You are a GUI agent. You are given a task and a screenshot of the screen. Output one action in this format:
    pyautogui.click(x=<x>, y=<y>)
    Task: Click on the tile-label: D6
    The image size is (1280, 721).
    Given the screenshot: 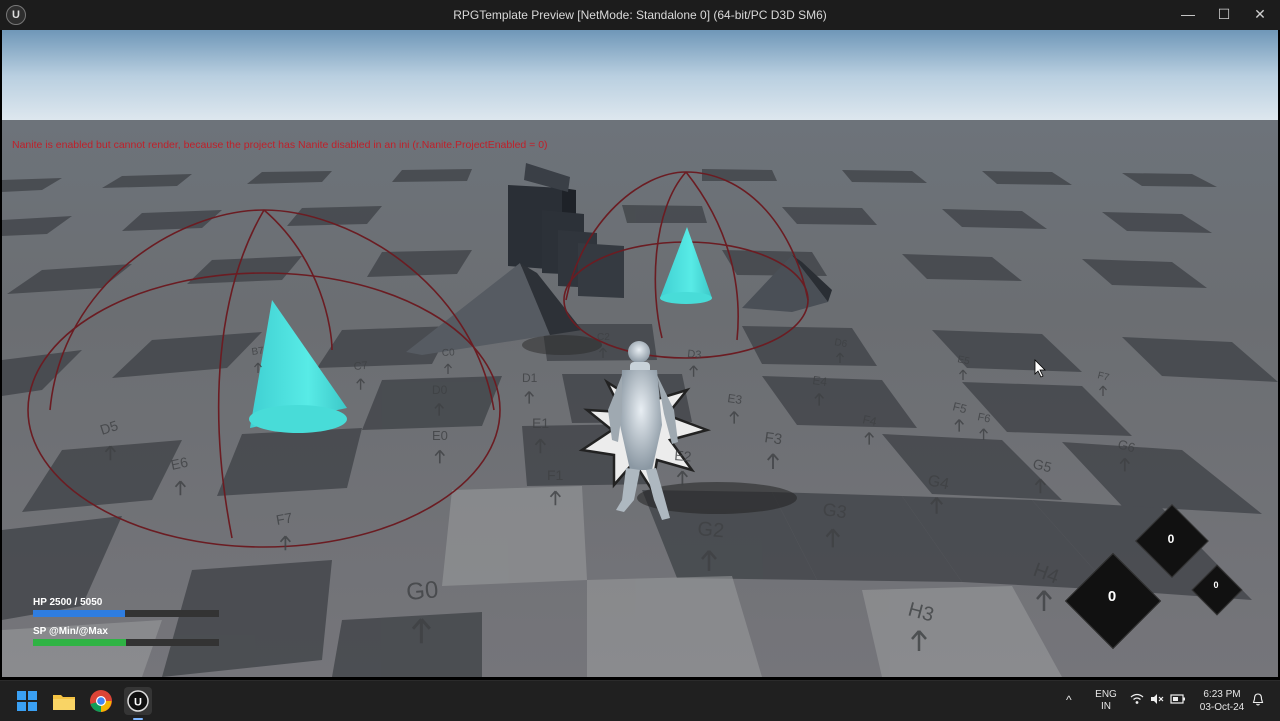 What is the action you would take?
    pyautogui.click(x=840, y=343)
    